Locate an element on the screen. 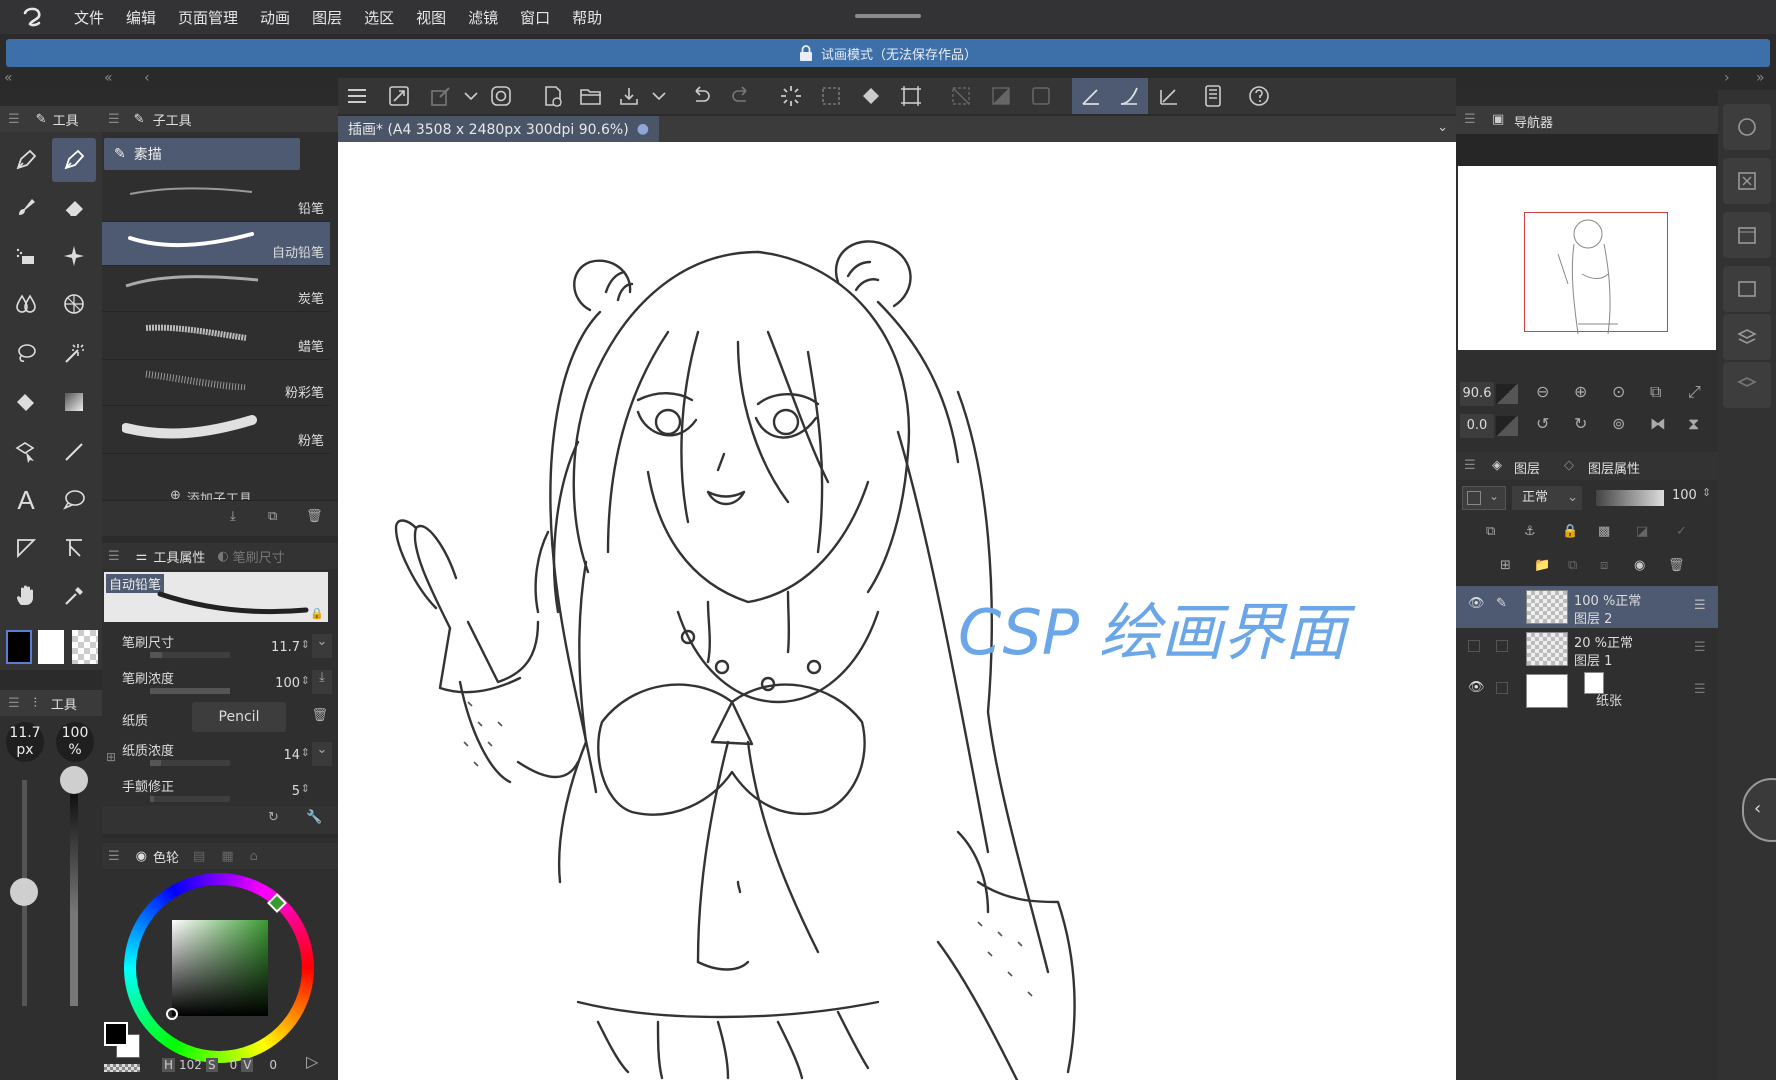 Image resolution: width=1776 pixels, height=1080 pixels. tab-layer-property: 图层属性 is located at coordinates (1614, 467).